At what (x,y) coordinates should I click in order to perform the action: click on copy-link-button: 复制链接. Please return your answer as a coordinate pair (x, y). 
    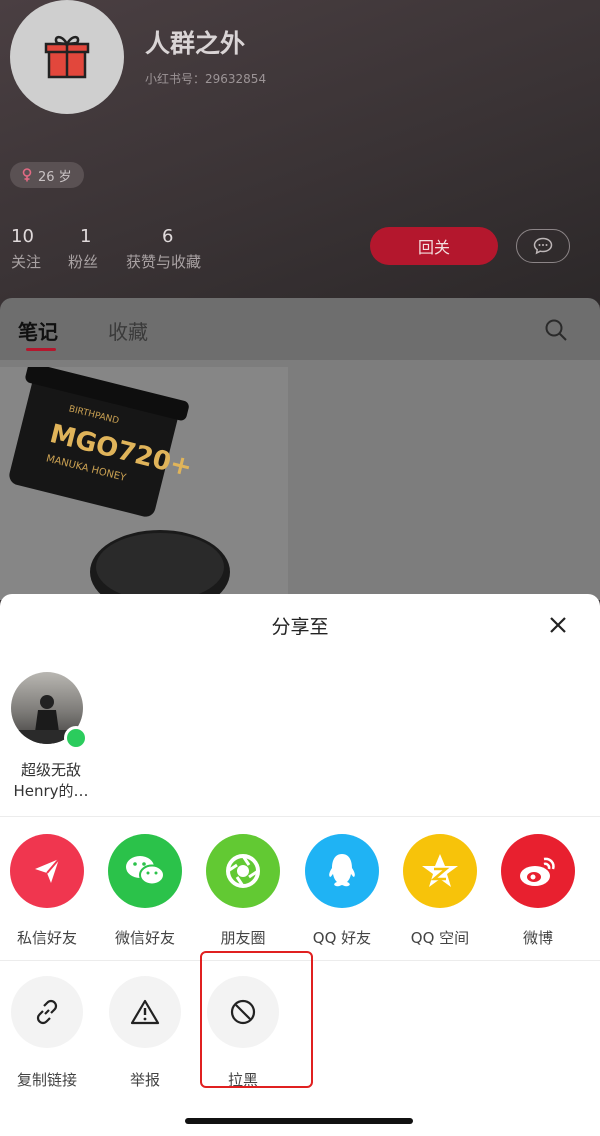
    Looking at the image, I should click on (47, 1033).